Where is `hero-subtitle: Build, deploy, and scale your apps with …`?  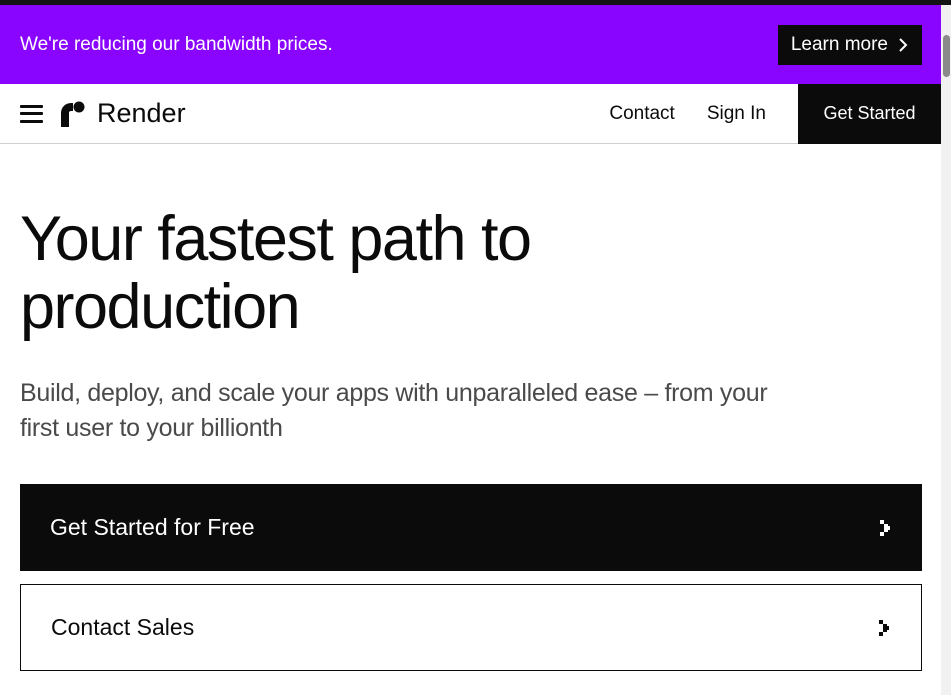
hero-subtitle: Build, deploy, and scale your apps with … is located at coordinates (394, 410).